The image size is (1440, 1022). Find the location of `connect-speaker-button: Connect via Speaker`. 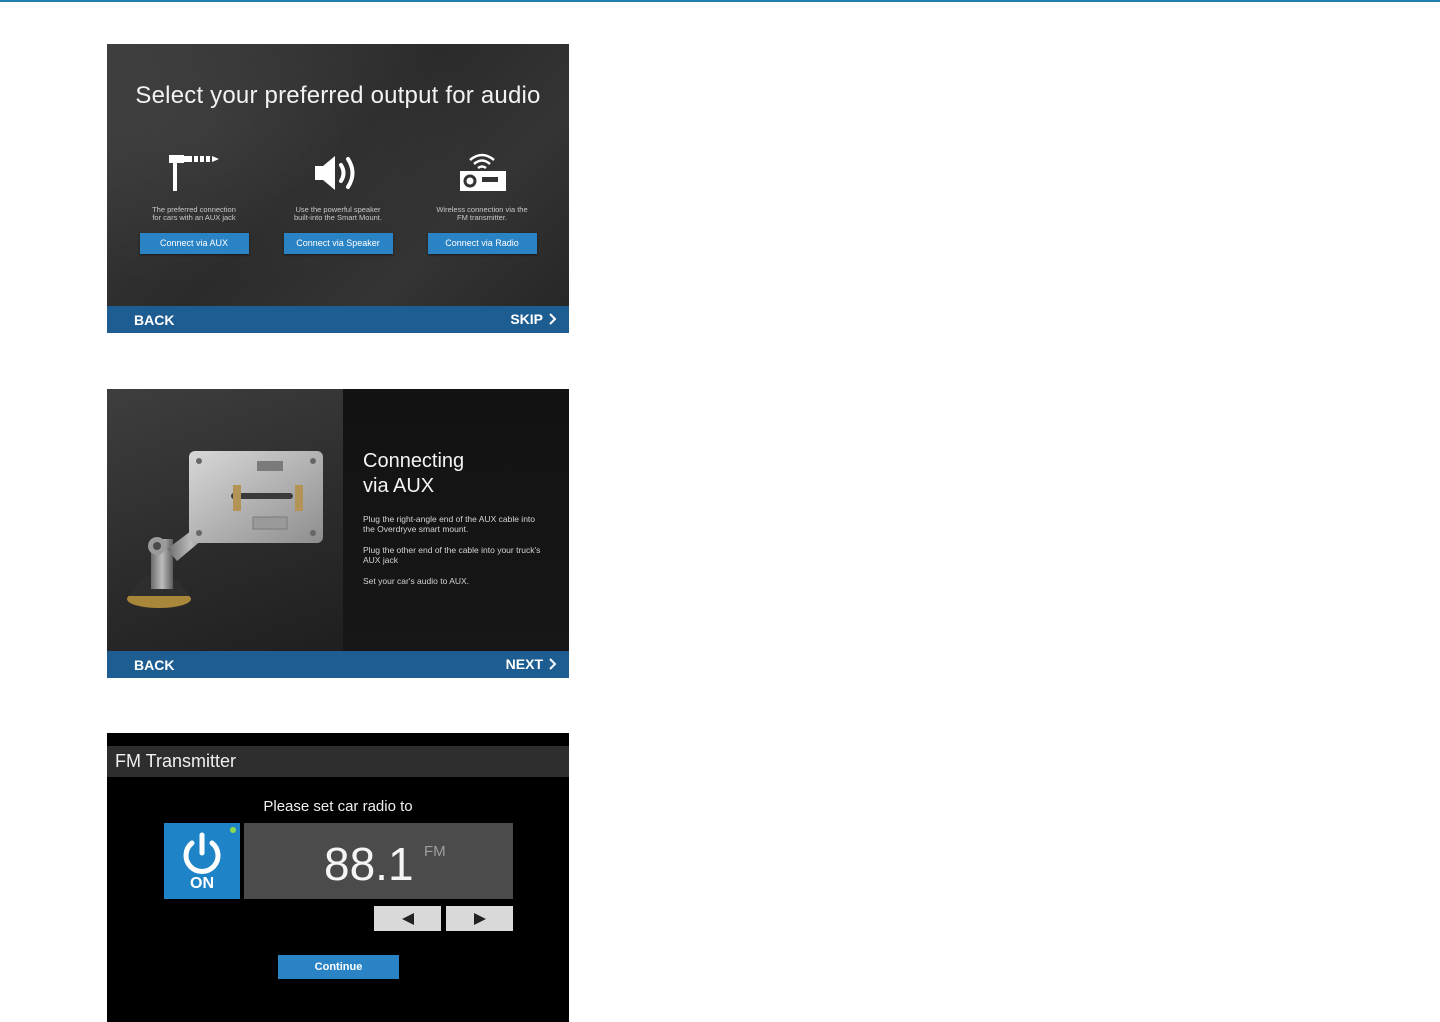

connect-speaker-button: Connect via Speaker is located at coordinates (338, 243).